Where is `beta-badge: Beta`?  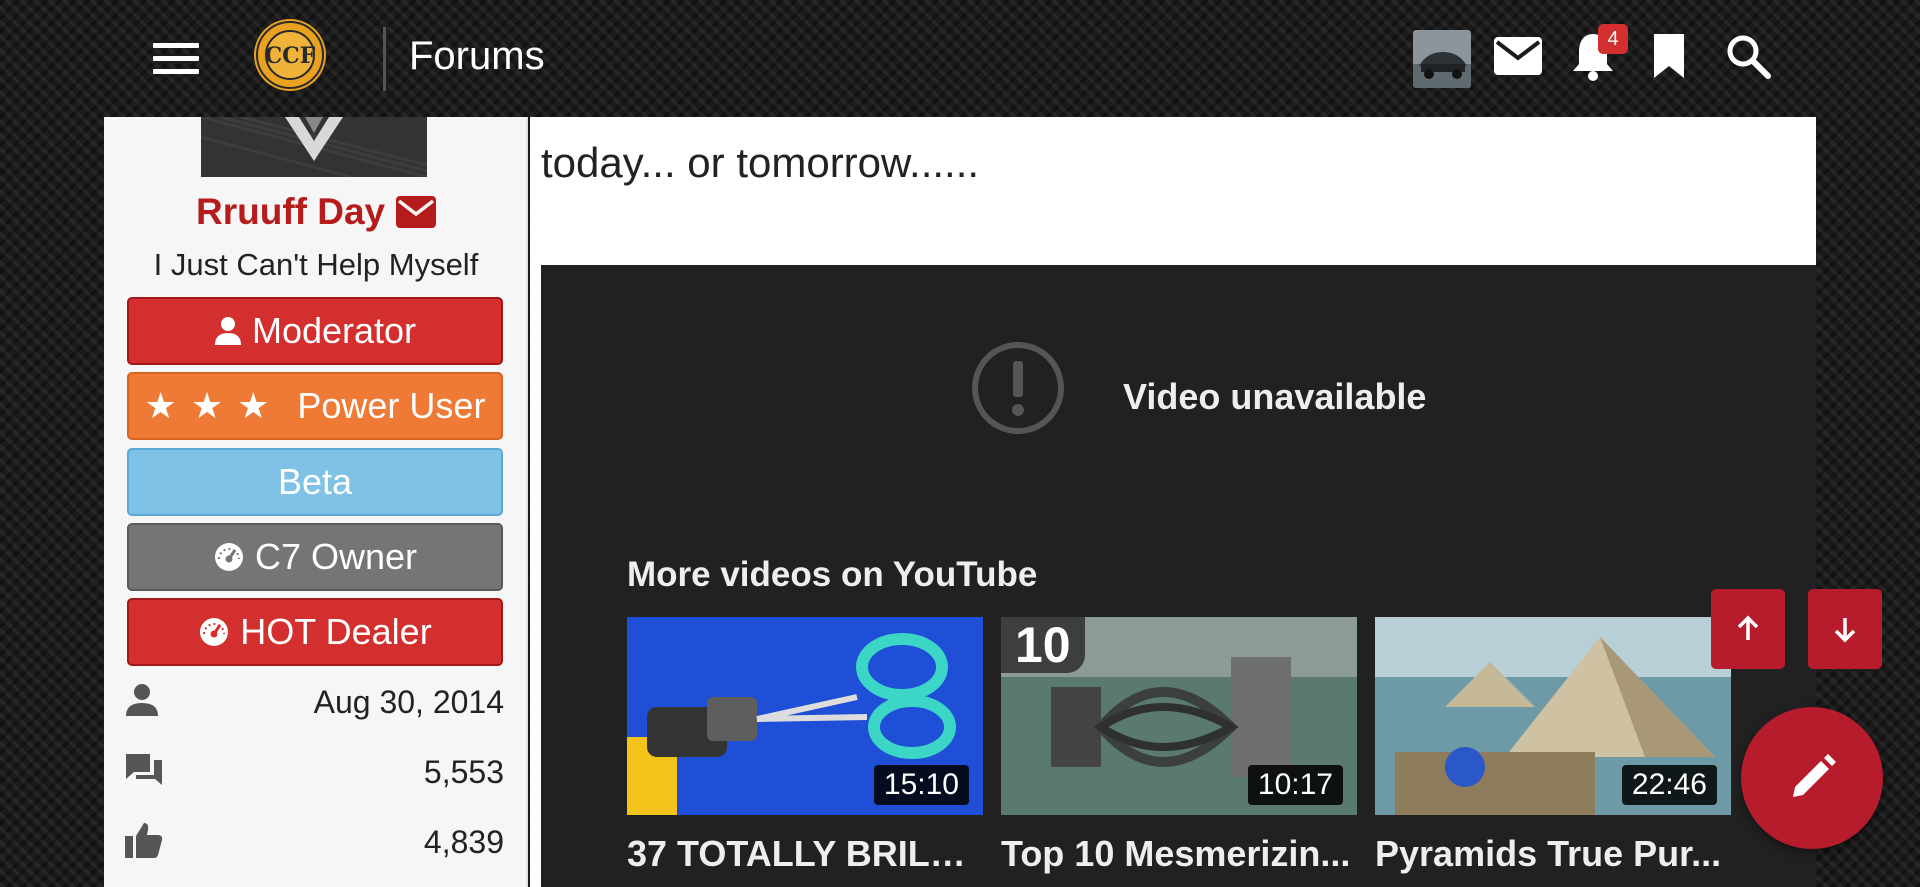 beta-badge: Beta is located at coordinates (315, 482).